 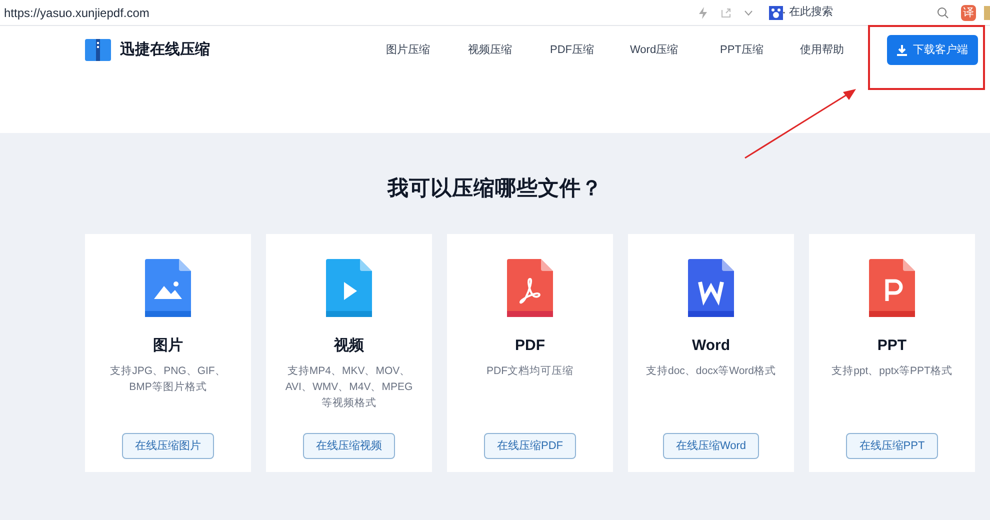 I want to click on download-client-button: 下载客户端, so click(x=932, y=50).